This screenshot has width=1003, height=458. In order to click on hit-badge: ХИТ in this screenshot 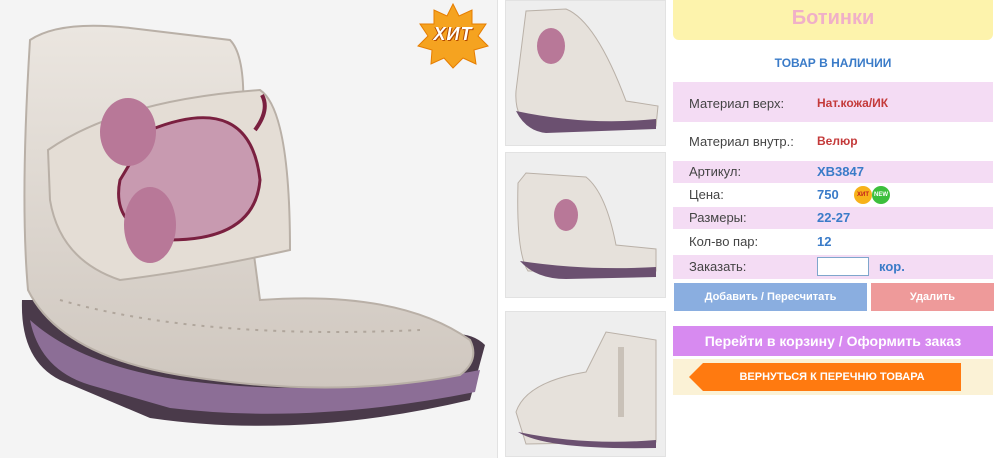, I will do `click(453, 36)`.